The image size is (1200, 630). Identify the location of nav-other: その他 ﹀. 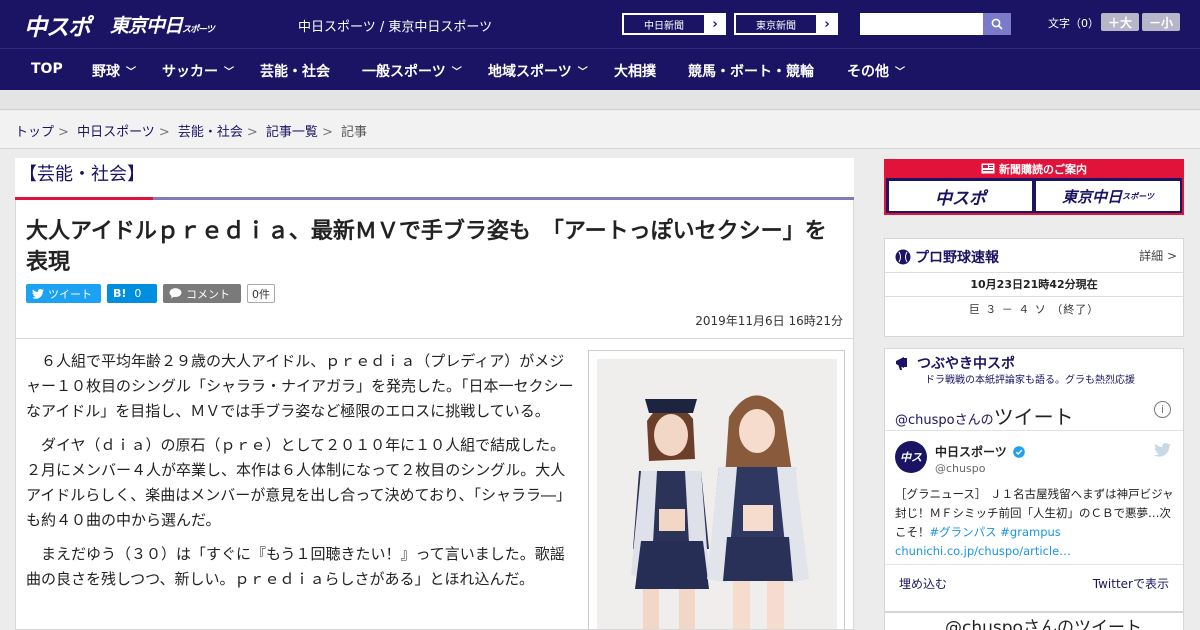
(876, 71).